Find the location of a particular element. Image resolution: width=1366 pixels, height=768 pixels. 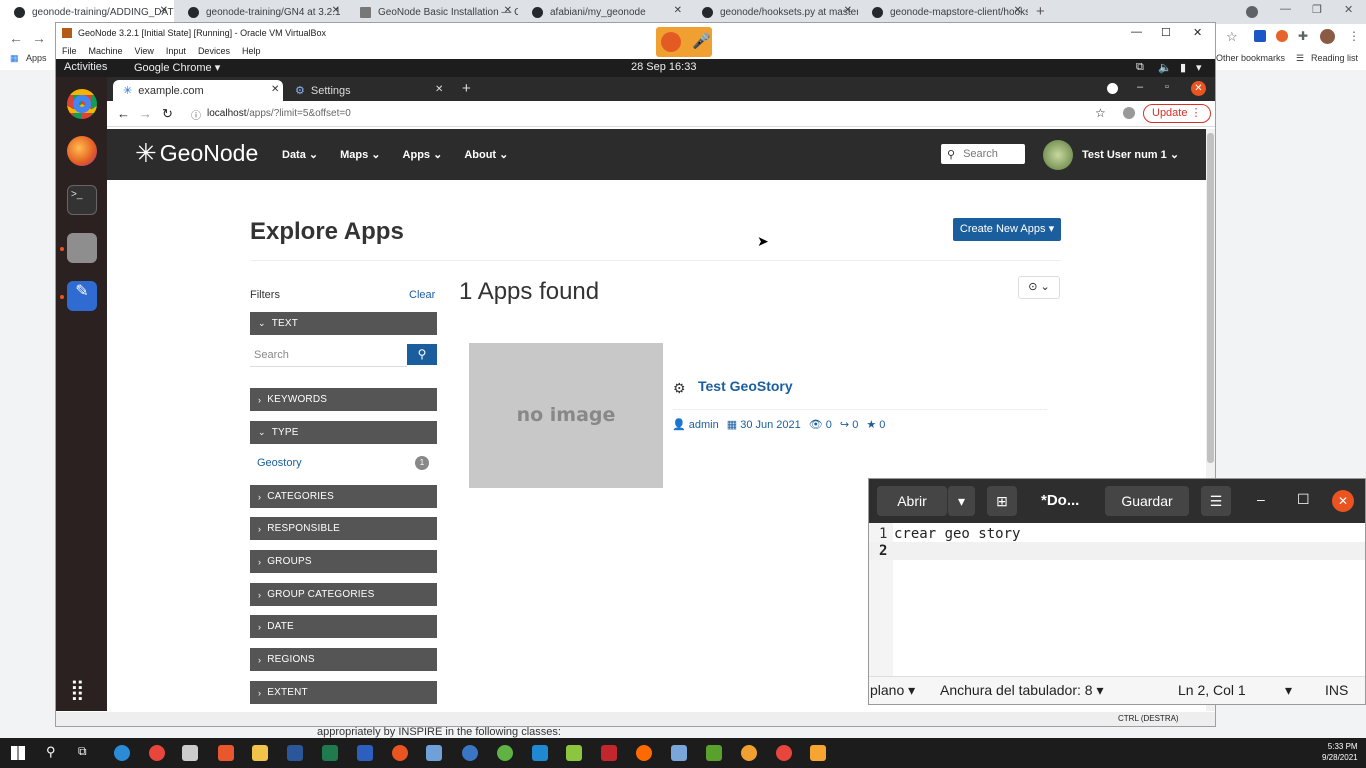

host-tab: geonode-training/GN4 at 3.2.1 ✕ is located at coordinates (260, 12).